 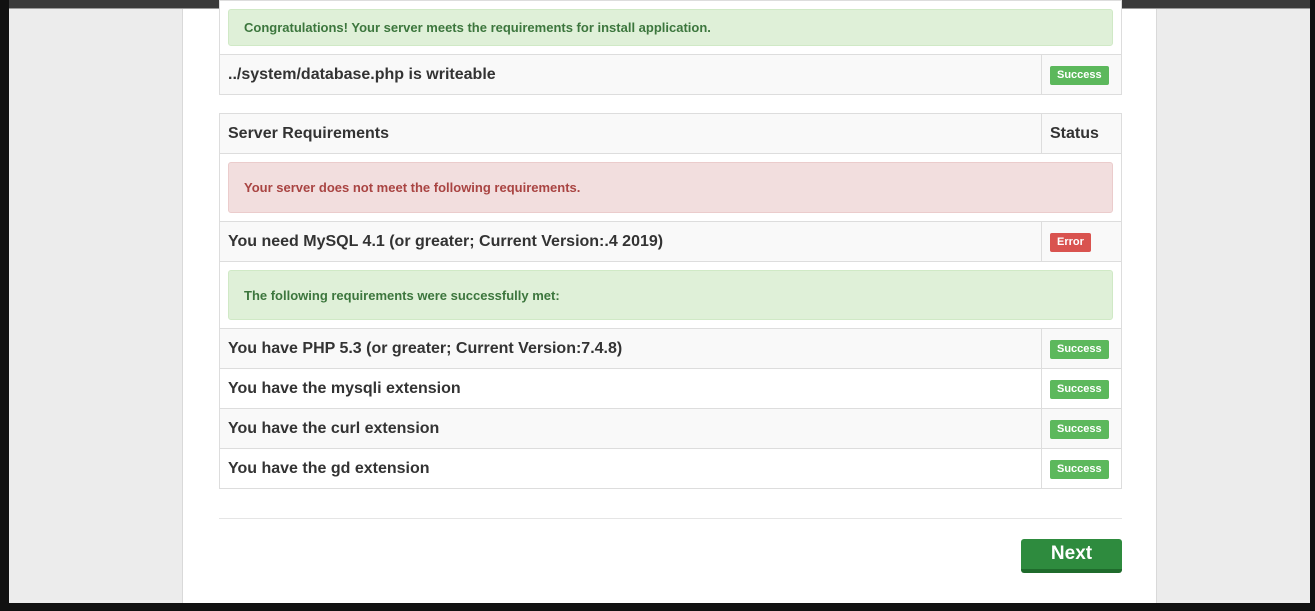 What do you see at coordinates (630, 388) in the screenshot?
I see `table-row: You have the mysqli extension` at bounding box center [630, 388].